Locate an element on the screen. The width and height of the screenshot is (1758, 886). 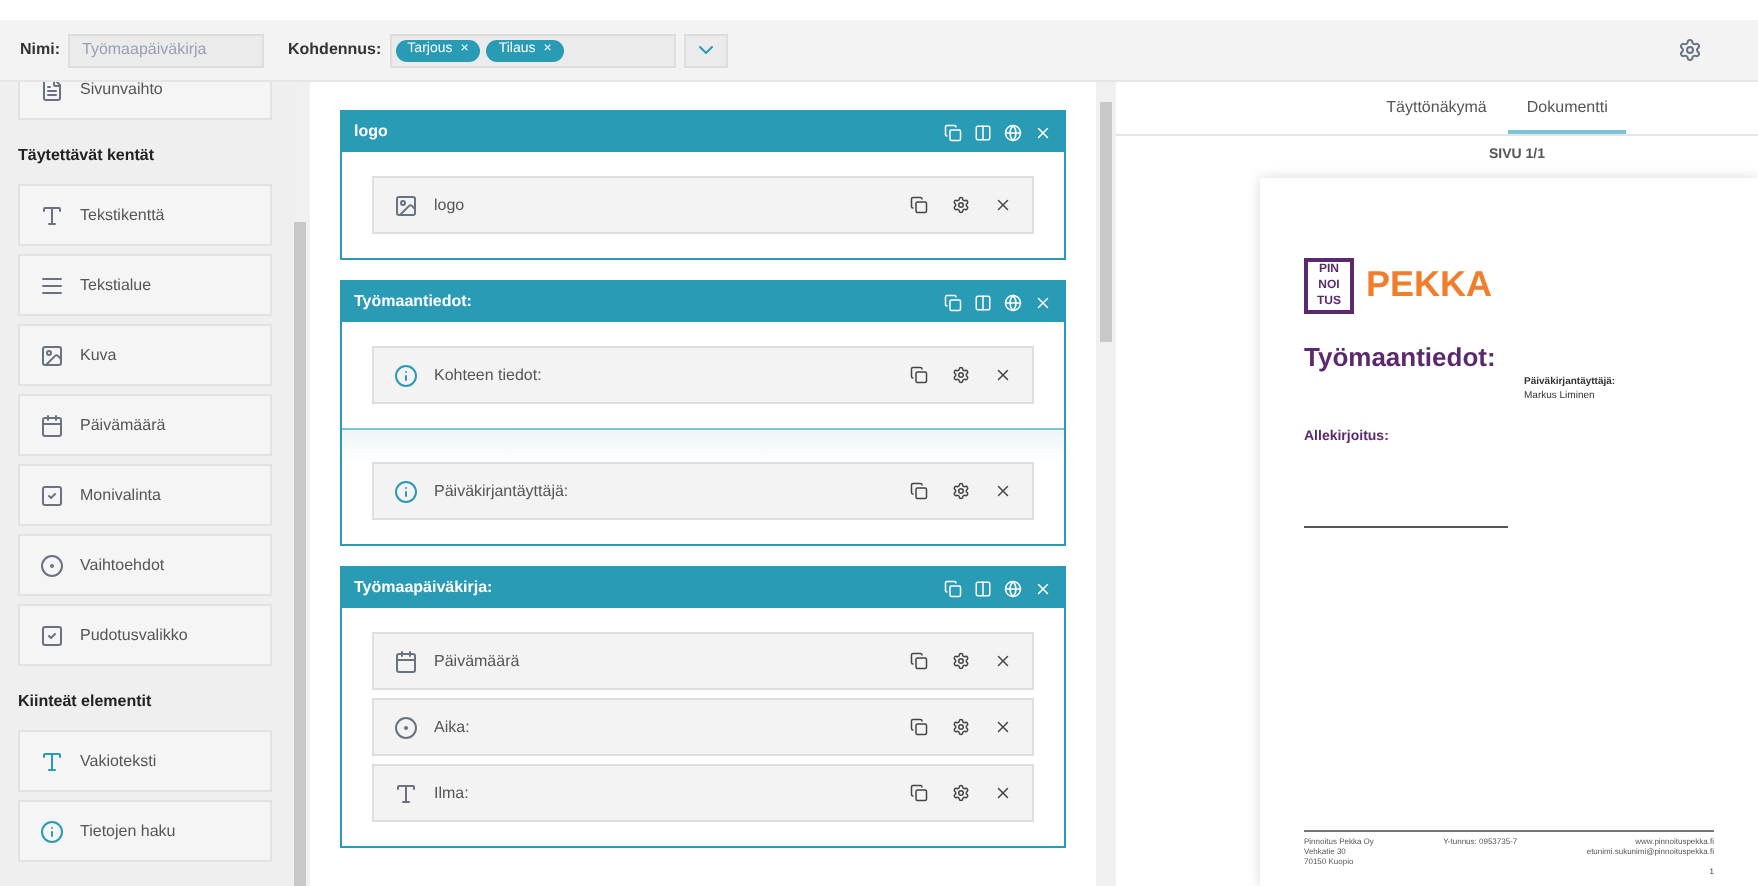
item-label: Vaihtoehdot is located at coordinates (122, 565).